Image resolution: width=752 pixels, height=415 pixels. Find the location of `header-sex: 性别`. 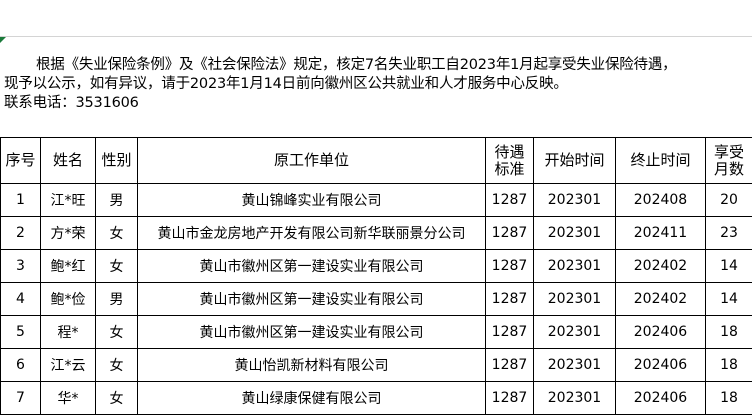

header-sex: 性别 is located at coordinates (117, 161).